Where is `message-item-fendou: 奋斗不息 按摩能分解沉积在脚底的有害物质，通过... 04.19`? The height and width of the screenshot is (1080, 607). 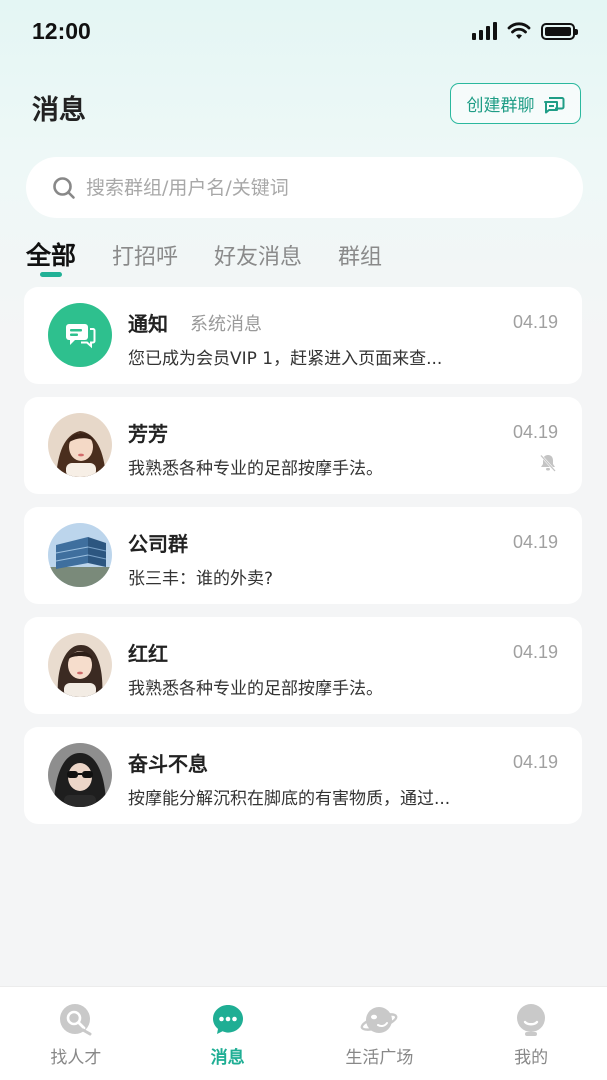 message-item-fendou: 奋斗不息 按摩能分解沉积在脚底的有害物质，通过... 04.19 is located at coordinates (303, 775).